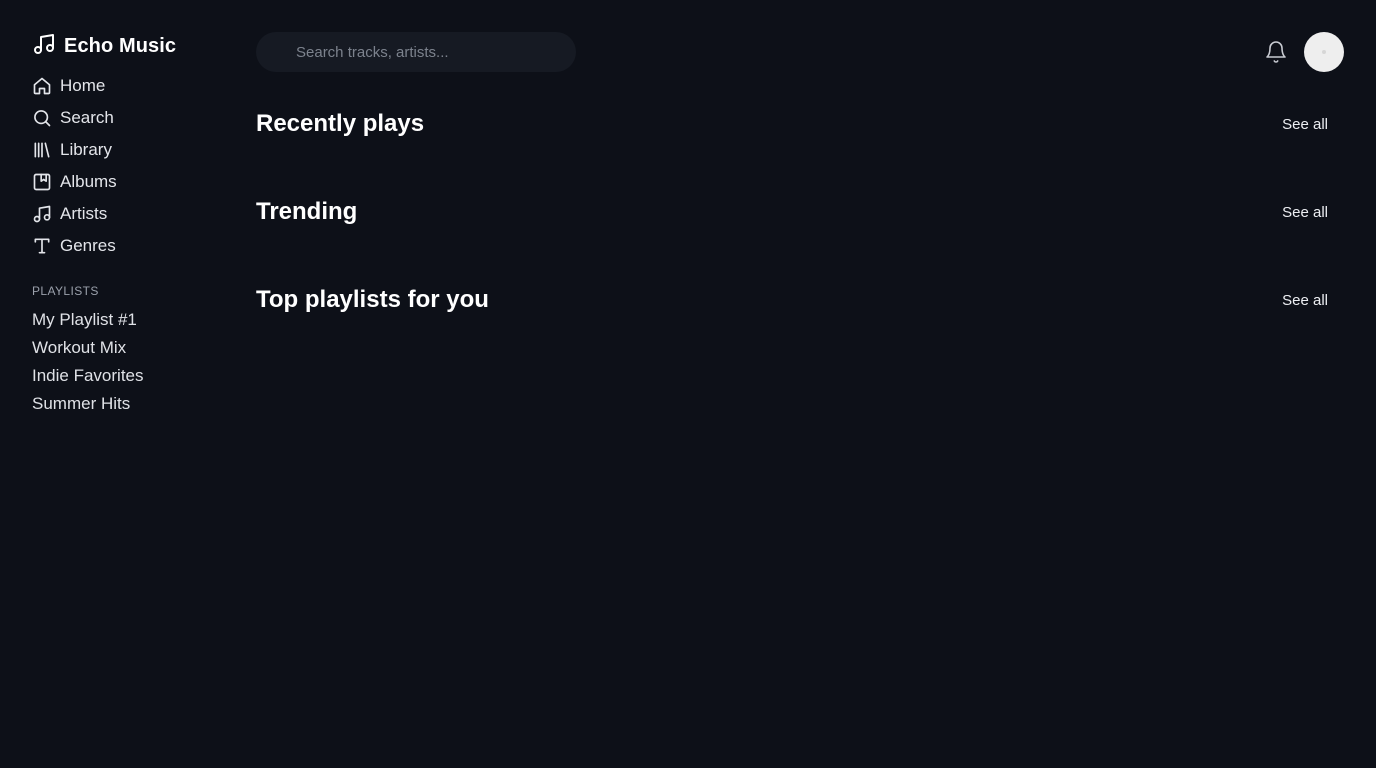  What do you see at coordinates (136, 320) in the screenshot?
I see `playlist-item: My Playlist #1` at bounding box center [136, 320].